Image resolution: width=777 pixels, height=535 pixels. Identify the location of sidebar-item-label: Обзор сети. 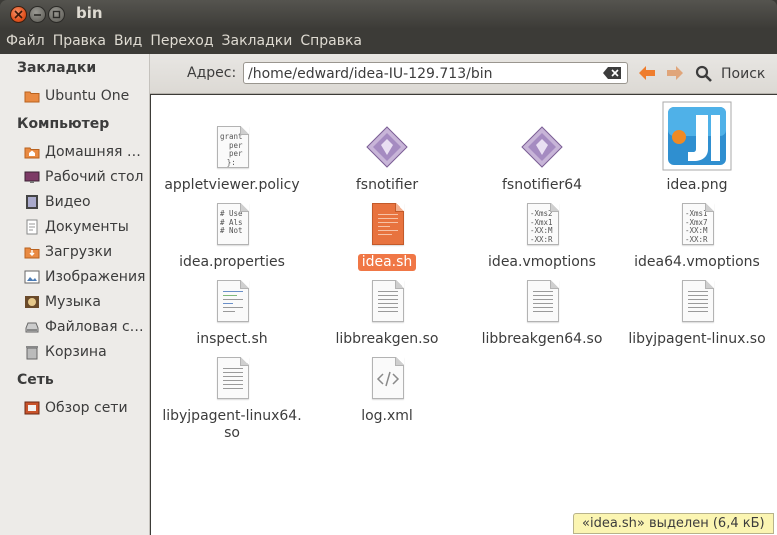
(86, 408).